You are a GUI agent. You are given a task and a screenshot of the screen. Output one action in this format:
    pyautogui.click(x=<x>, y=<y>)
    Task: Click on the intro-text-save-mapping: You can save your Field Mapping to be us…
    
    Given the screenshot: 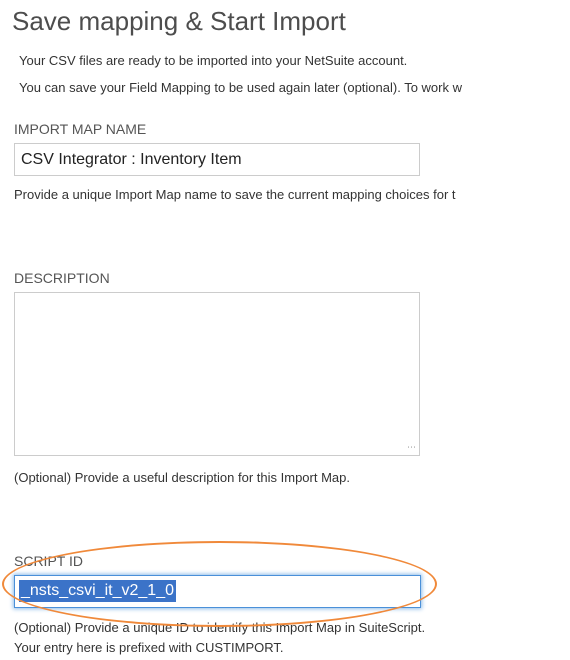 What is the action you would take?
    pyautogui.click(x=240, y=87)
    